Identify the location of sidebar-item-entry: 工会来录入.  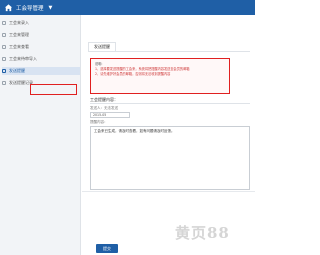
(41, 23).